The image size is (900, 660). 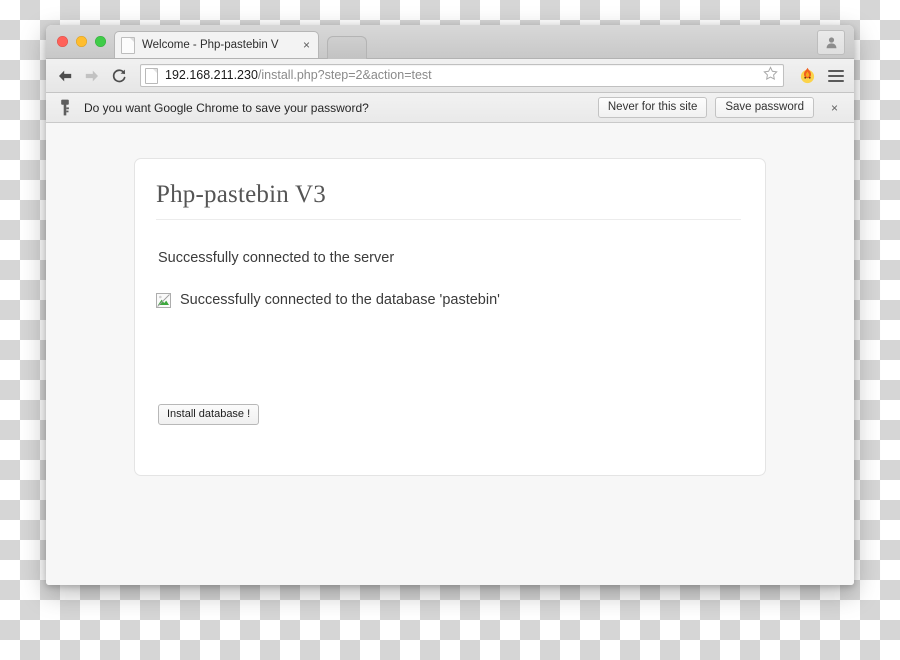 I want to click on install-database-button: Install database !, so click(x=209, y=414).